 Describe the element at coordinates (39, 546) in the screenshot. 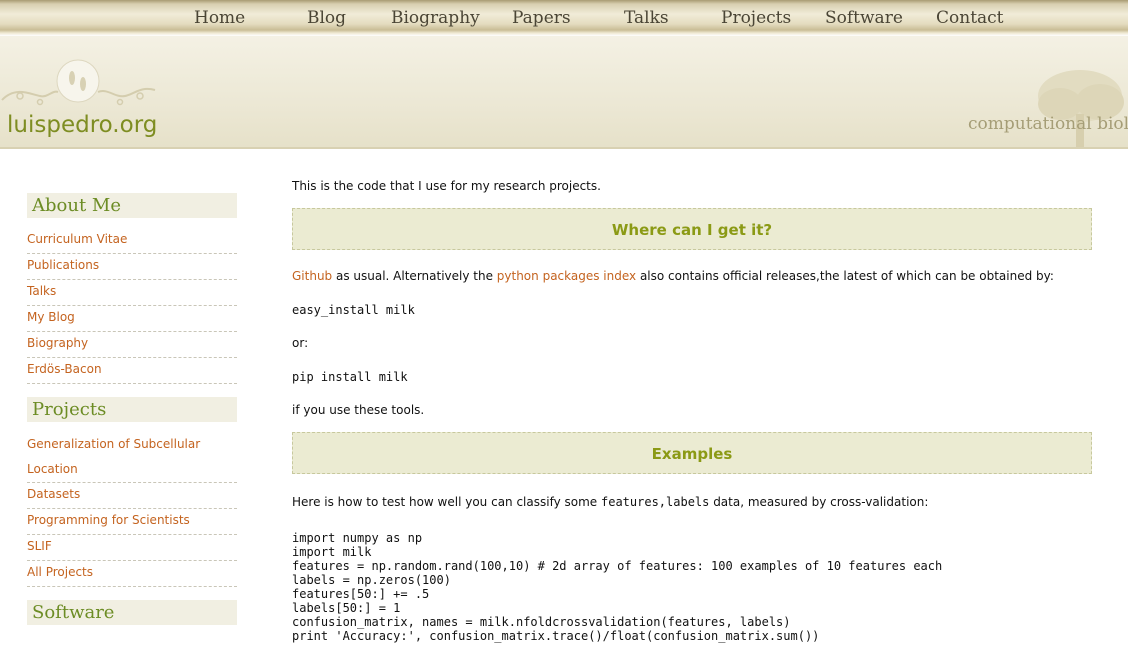

I see `sidebar-item-label: SLIF` at that location.